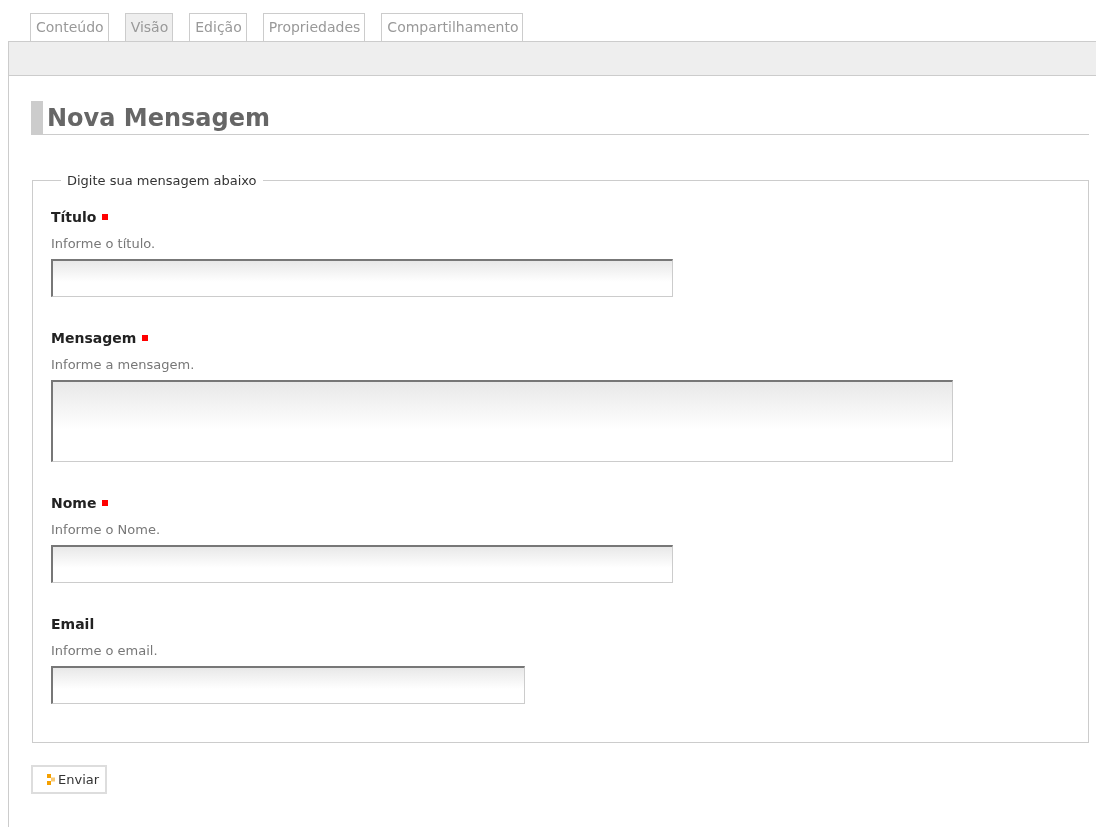 The height and width of the screenshot is (827, 1096). Describe the element at coordinates (106, 529) in the screenshot. I see `field-help: Informe o Nome.` at that location.